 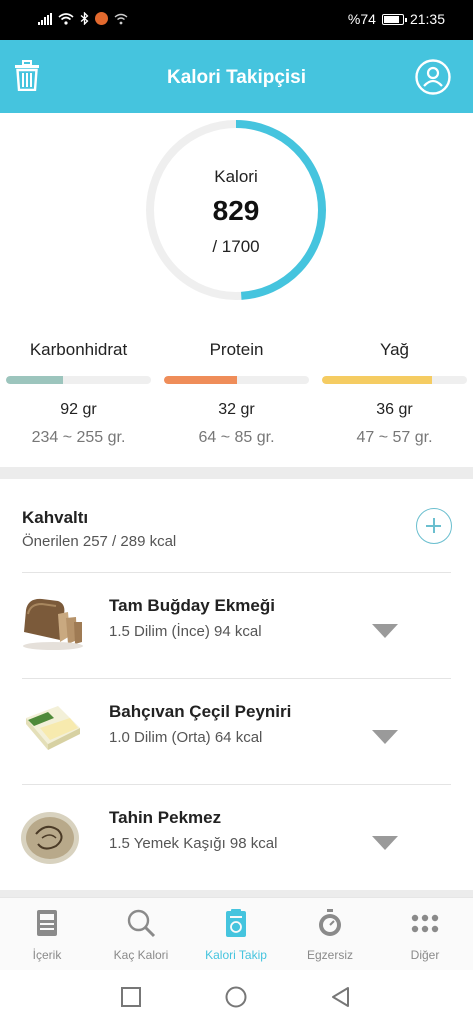 I want to click on tahini-image, so click(x=50, y=838).